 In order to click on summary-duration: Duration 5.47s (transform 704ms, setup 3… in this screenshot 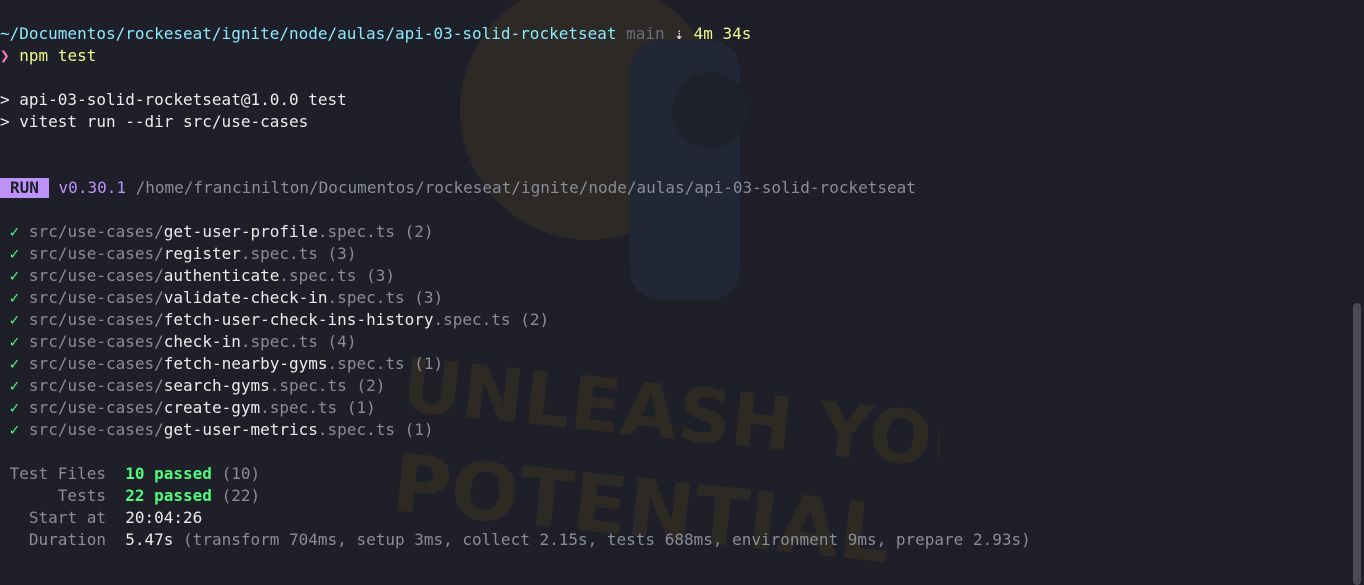, I will do `click(515, 540)`.